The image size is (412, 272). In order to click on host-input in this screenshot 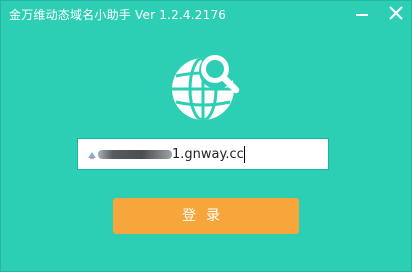, I will do `click(247, 154)`.